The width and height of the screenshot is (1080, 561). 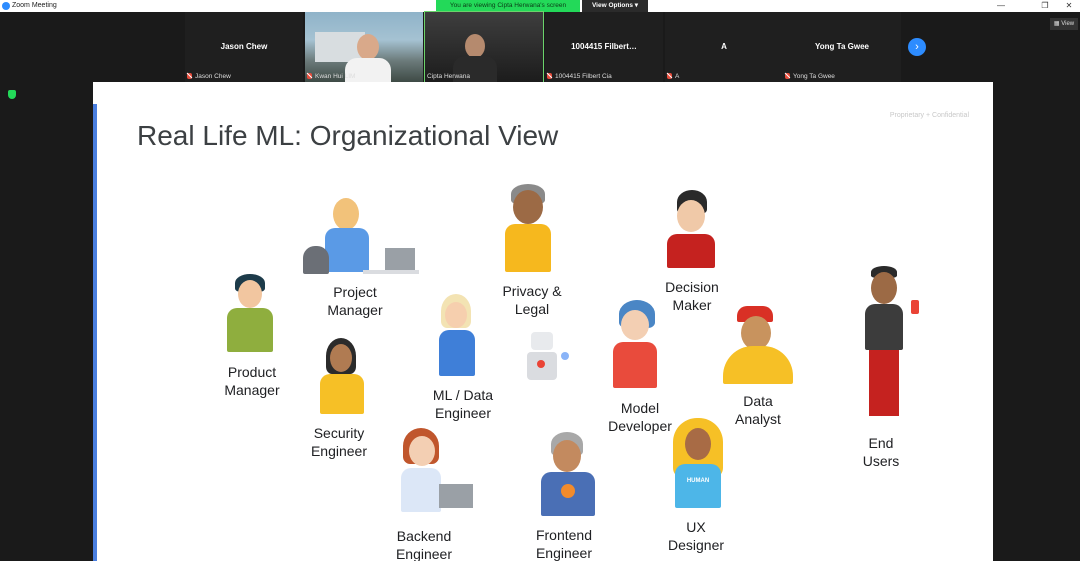 I want to click on participant-video-tile: Kwan Hui LIM, so click(x=364, y=47).